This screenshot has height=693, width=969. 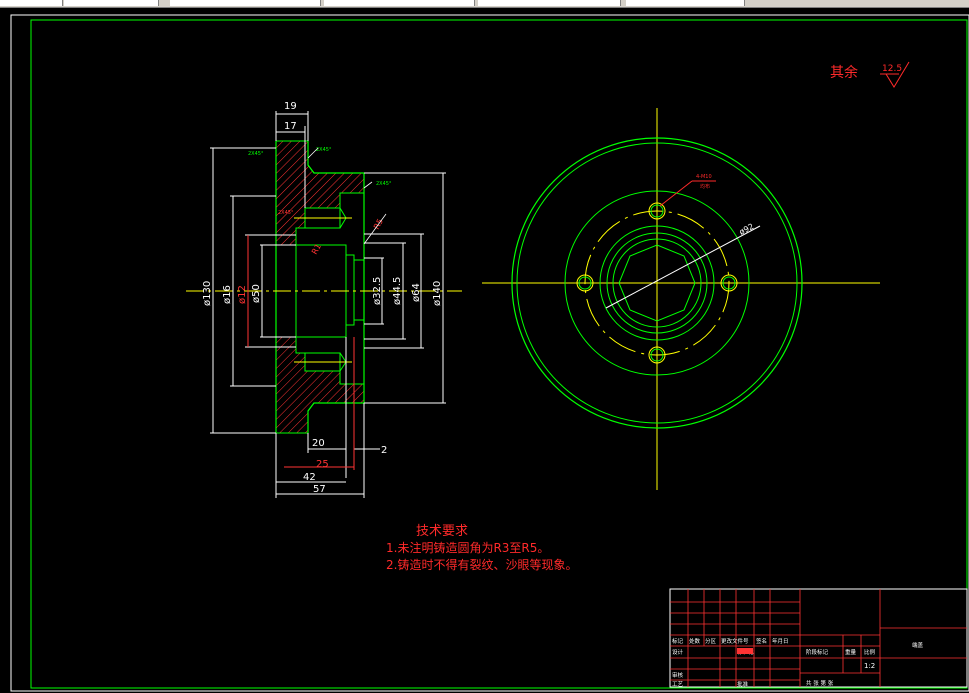 What do you see at coordinates (851, 652) in the screenshot?
I see `tb-weight: 重量` at bounding box center [851, 652].